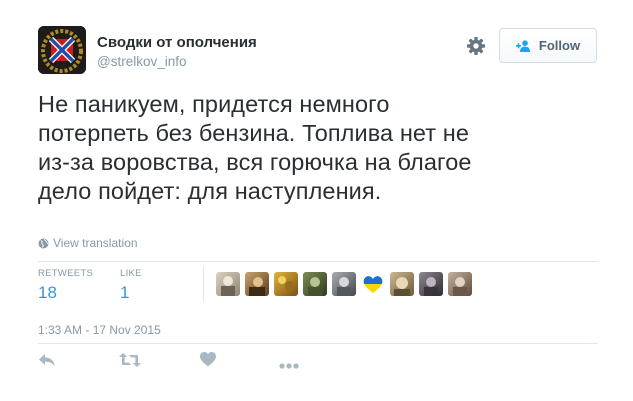 This screenshot has height=401, width=633. I want to click on retweets-count: 18, so click(47, 293).